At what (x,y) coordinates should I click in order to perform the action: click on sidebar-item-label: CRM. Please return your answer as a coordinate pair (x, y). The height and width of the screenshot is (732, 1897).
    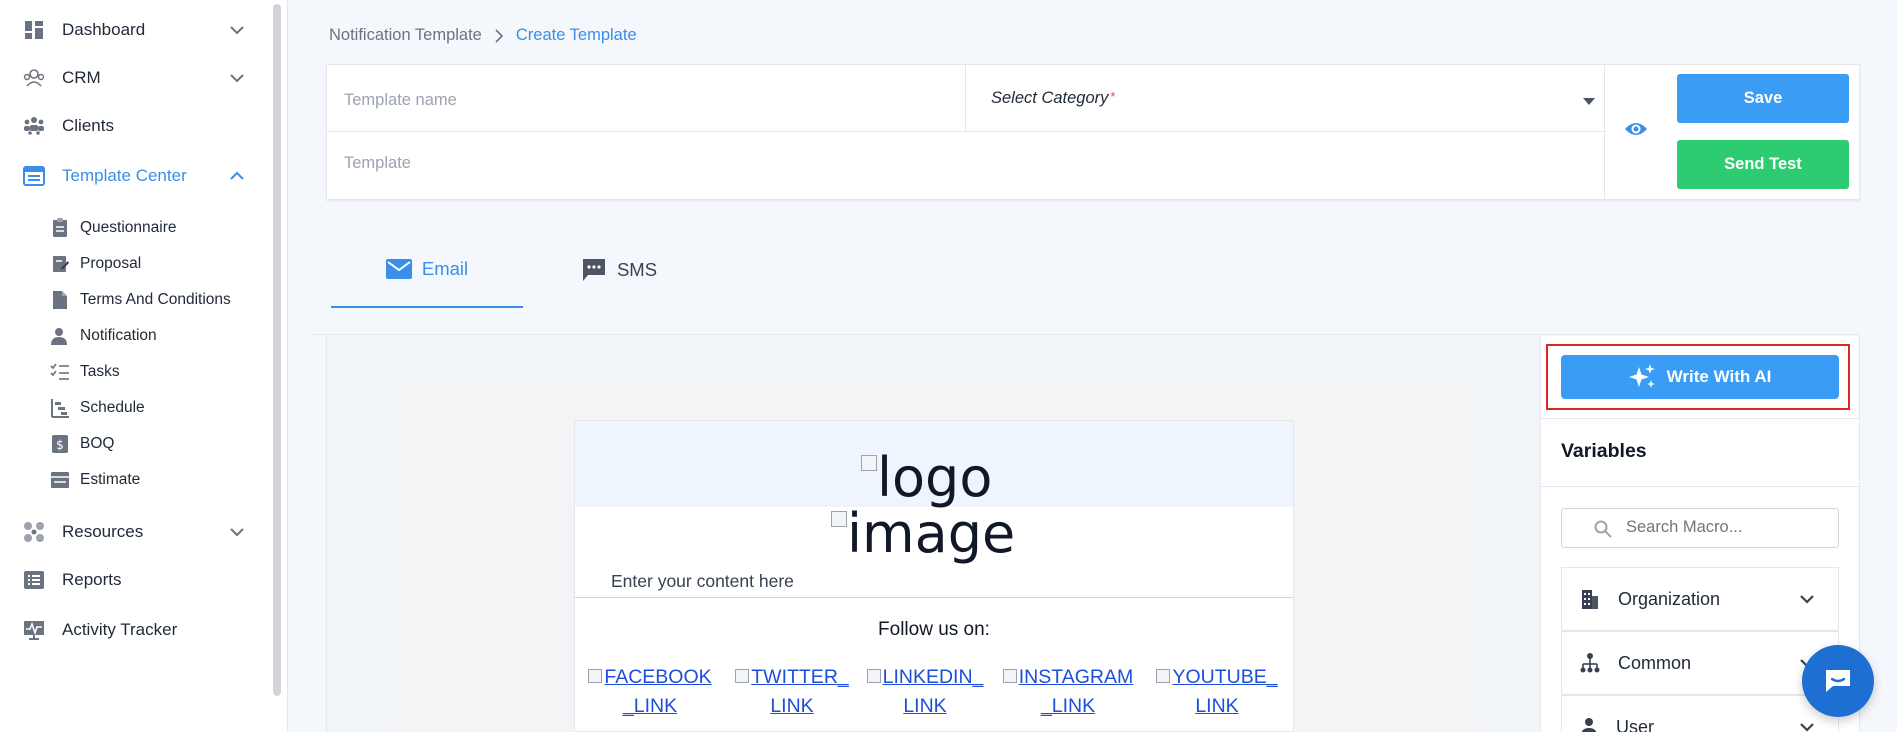
    Looking at the image, I should click on (81, 77).